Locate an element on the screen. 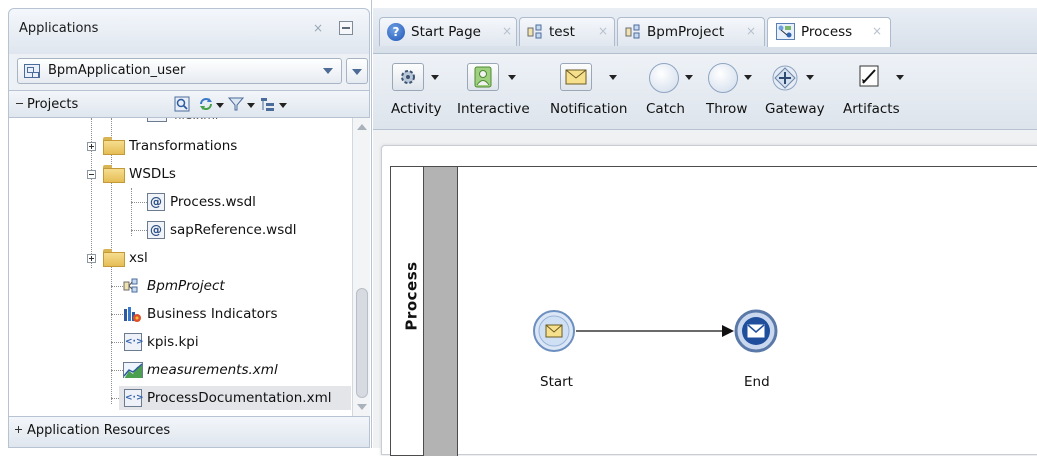 The width and height of the screenshot is (1037, 456). tree-item-business-indicators: Business Indicators is located at coordinates (179, 314).